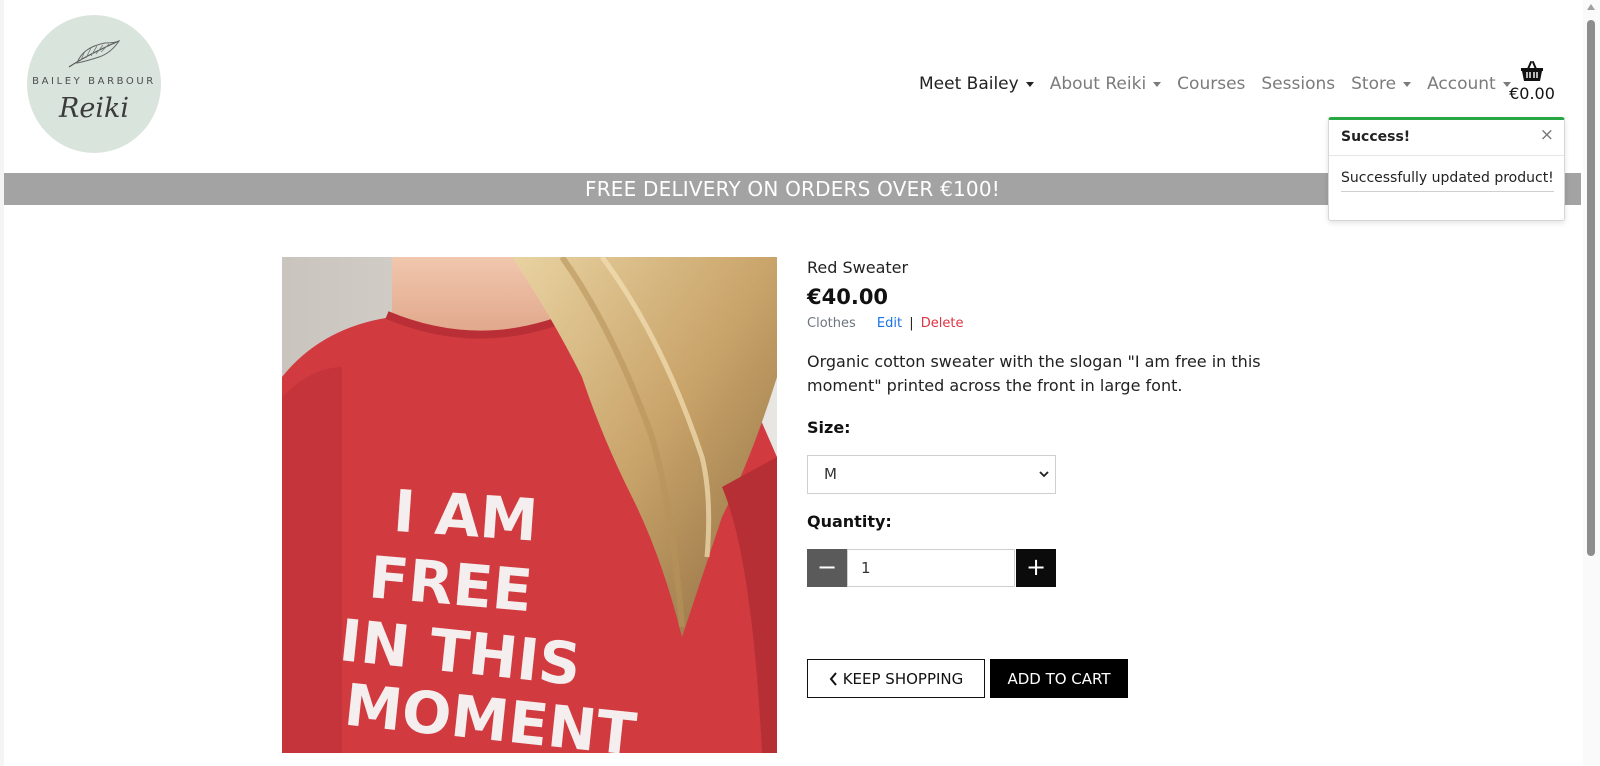  I want to click on chevron-left-icon, so click(833, 678).